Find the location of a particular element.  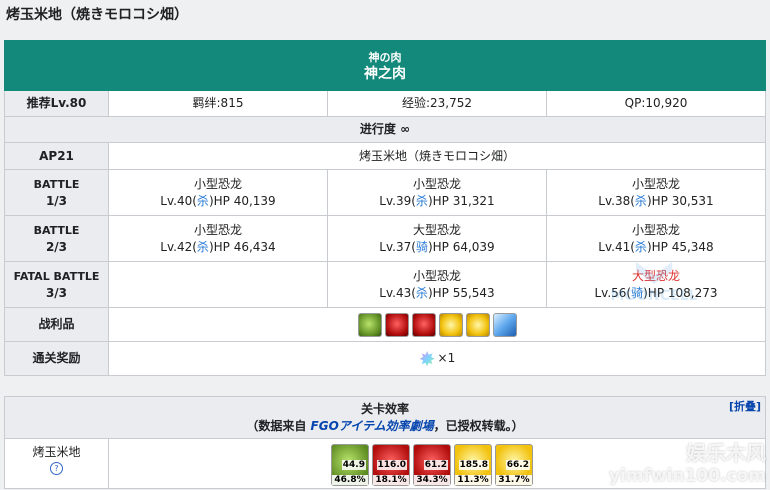

enemy-cell-empty is located at coordinates (218, 284).